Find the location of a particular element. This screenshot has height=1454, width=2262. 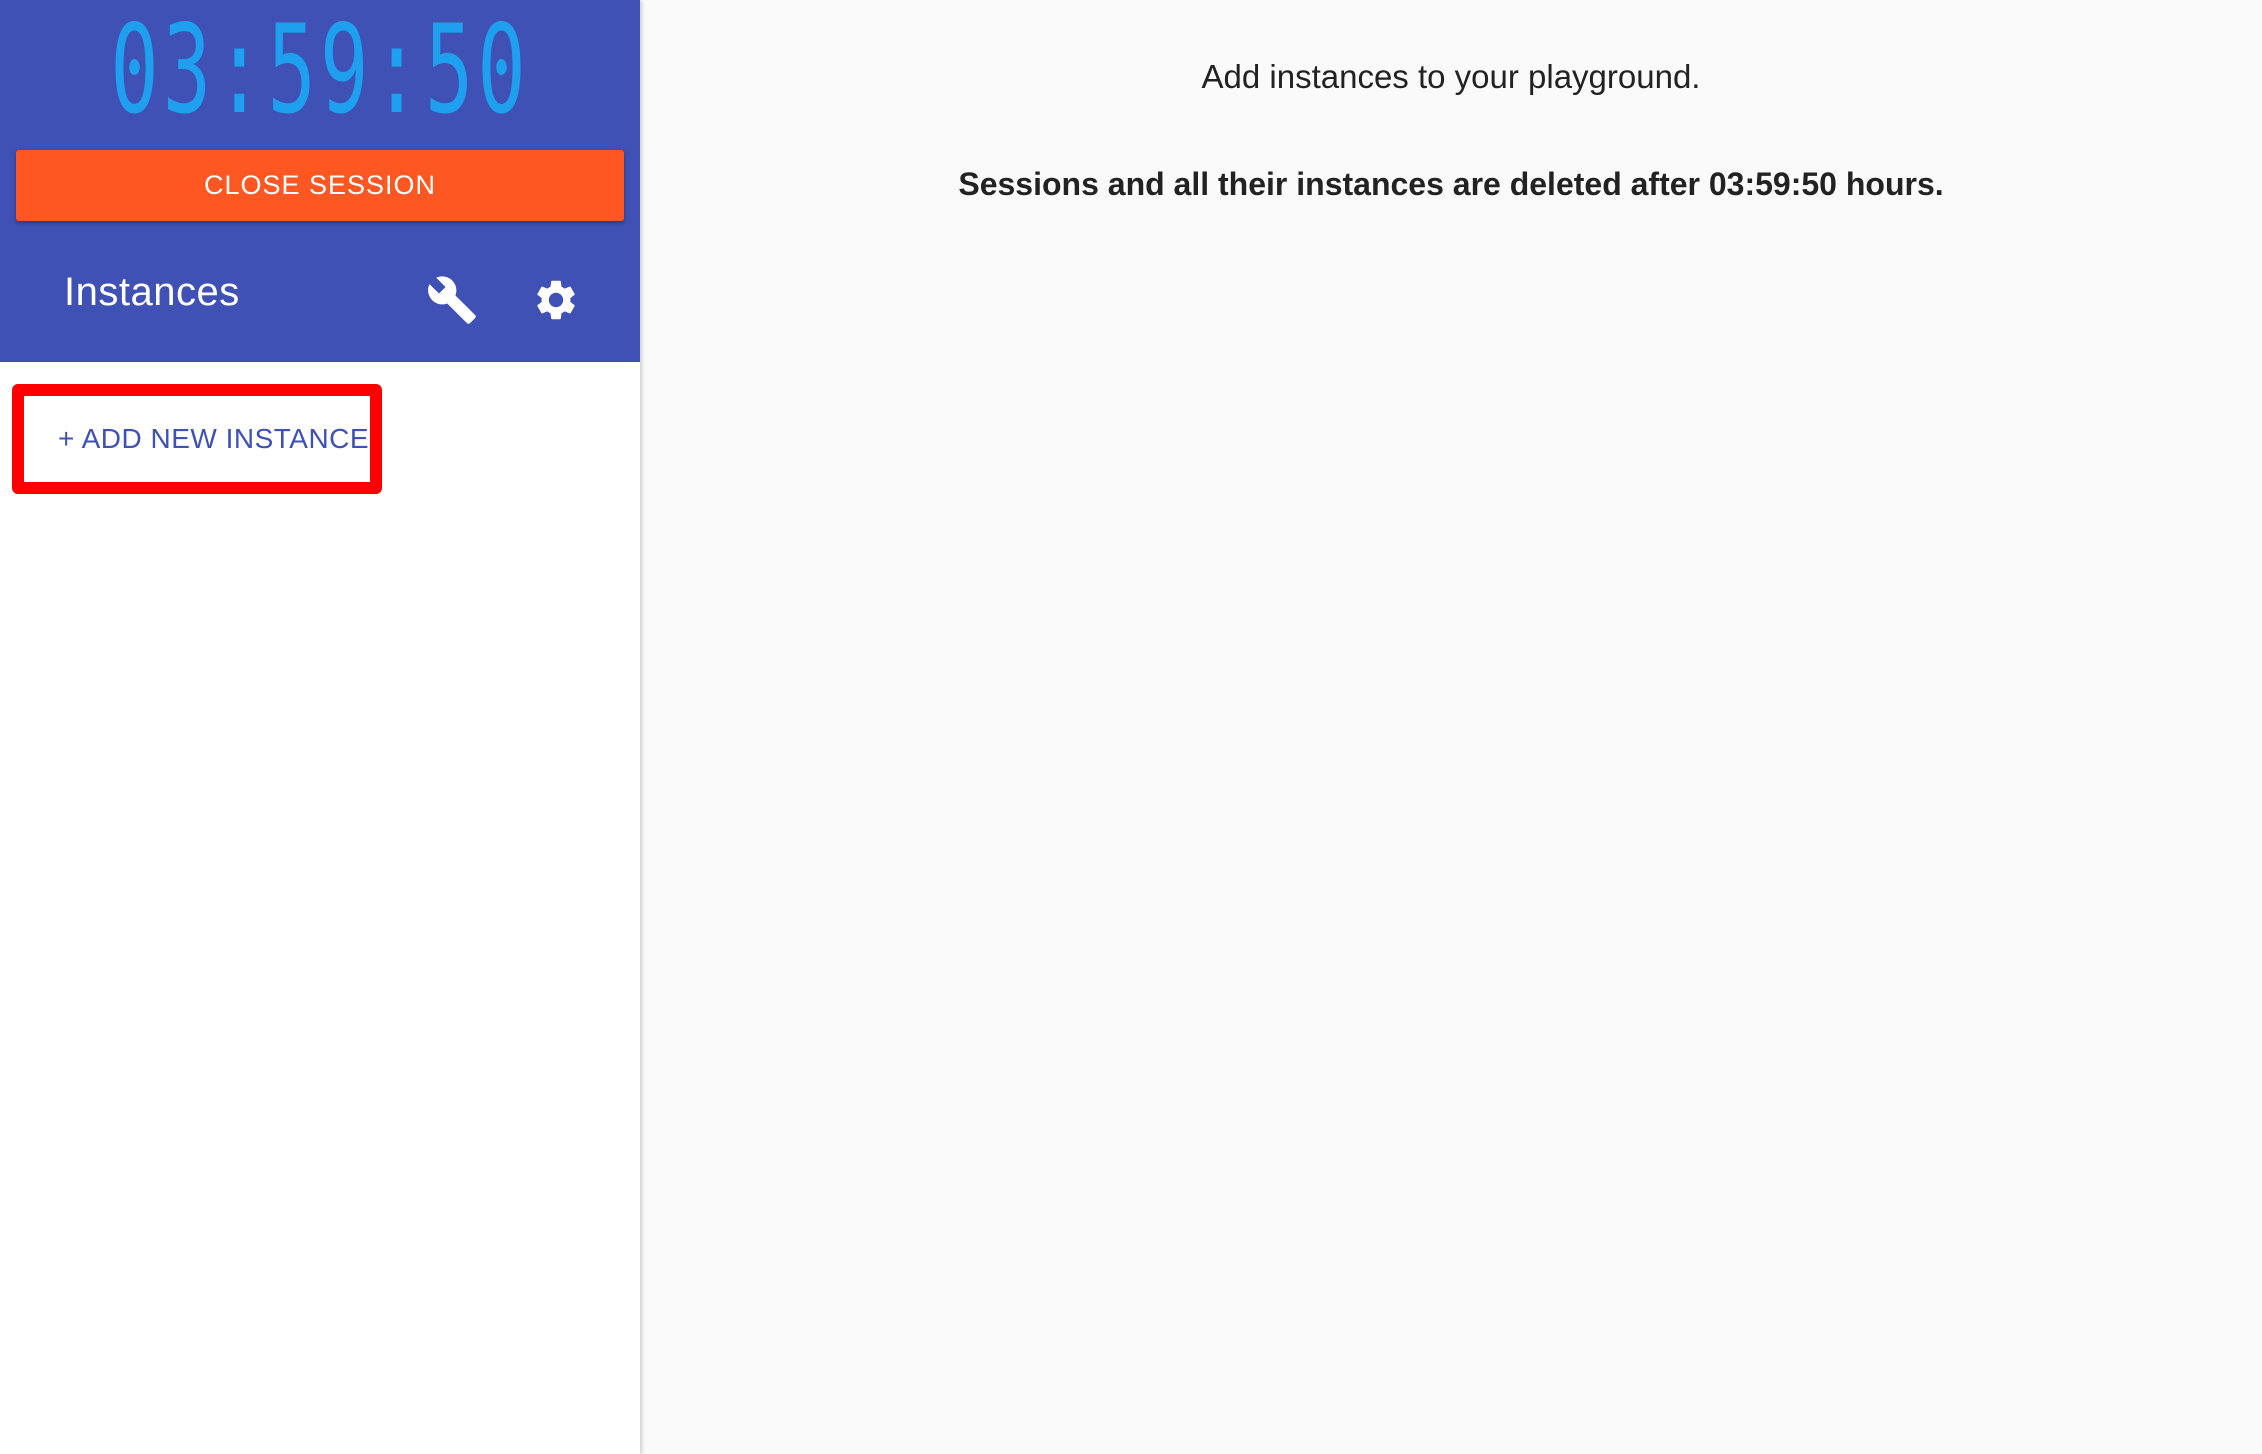

sidebar-header: 03:59:50 CLOSE SESSION Instances is located at coordinates (320, 181).